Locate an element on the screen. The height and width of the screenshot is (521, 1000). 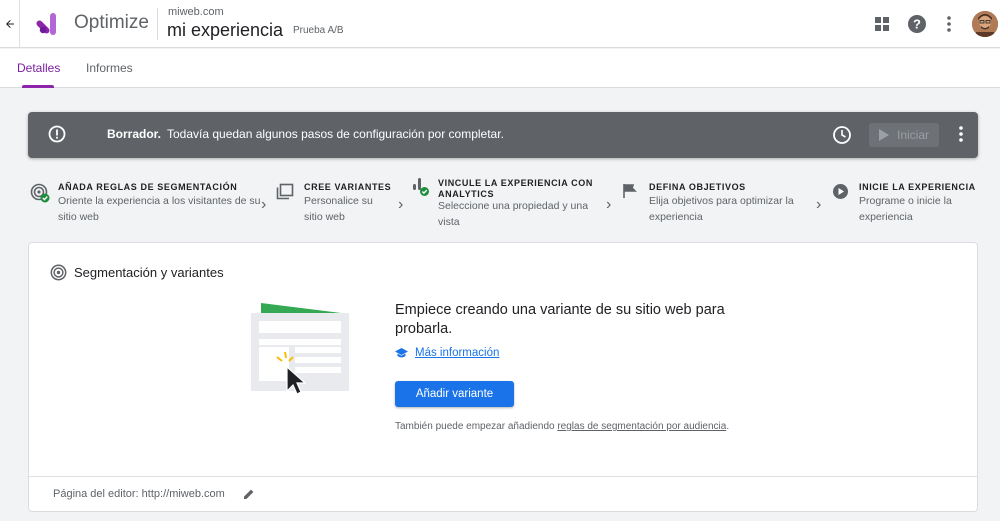
app-name: Optimize is located at coordinates (111, 22).